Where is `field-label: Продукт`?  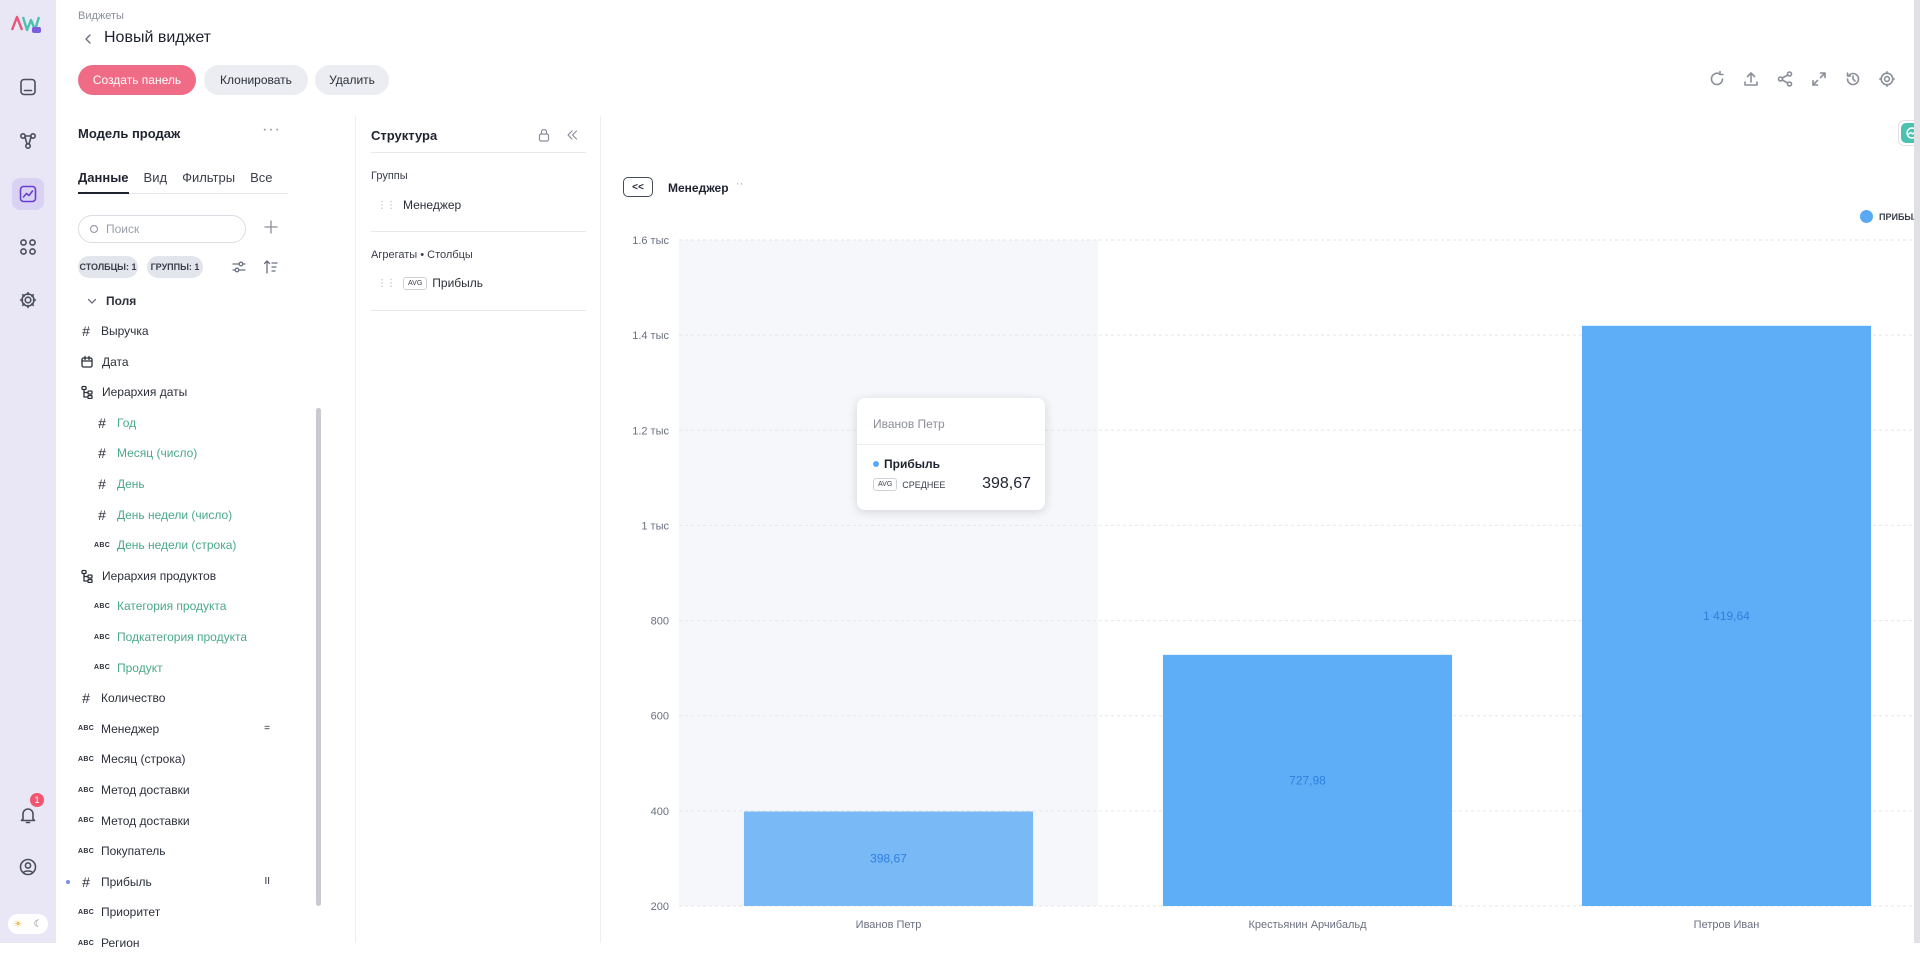 field-label: Продукт is located at coordinates (140, 667).